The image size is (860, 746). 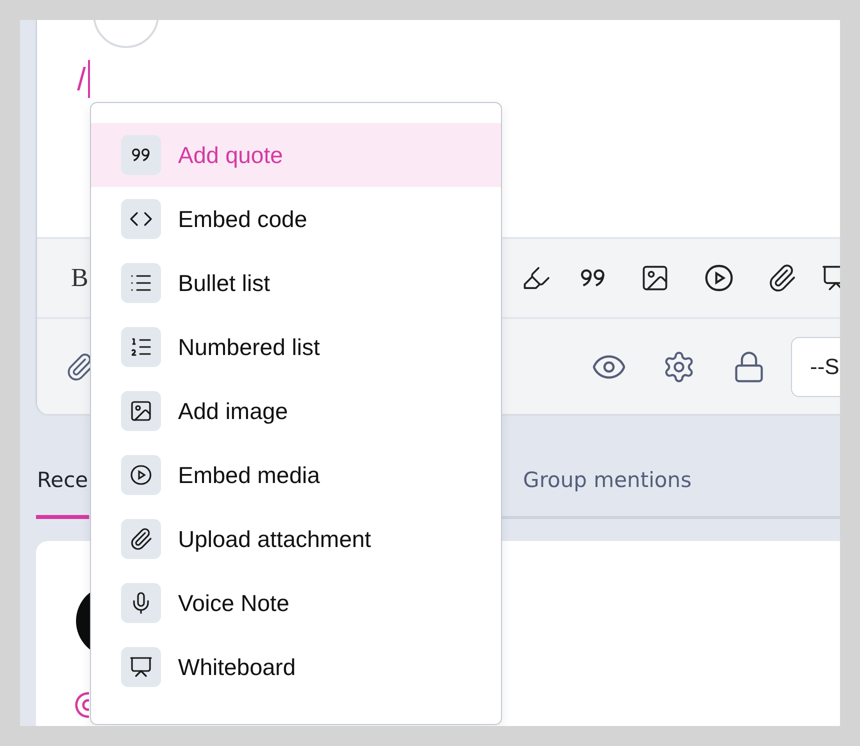 What do you see at coordinates (296, 155) in the screenshot?
I see `menu-item: Add quote` at bounding box center [296, 155].